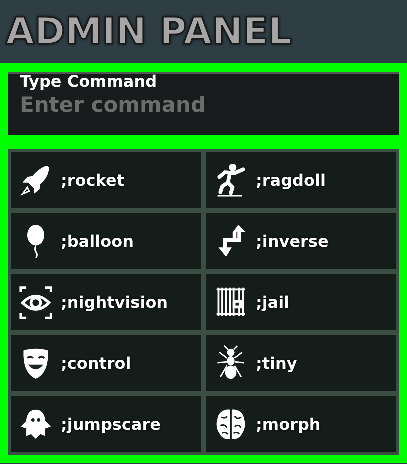 This screenshot has height=464, width=407. I want to click on command-field: Type Command Enter command, so click(203, 103).